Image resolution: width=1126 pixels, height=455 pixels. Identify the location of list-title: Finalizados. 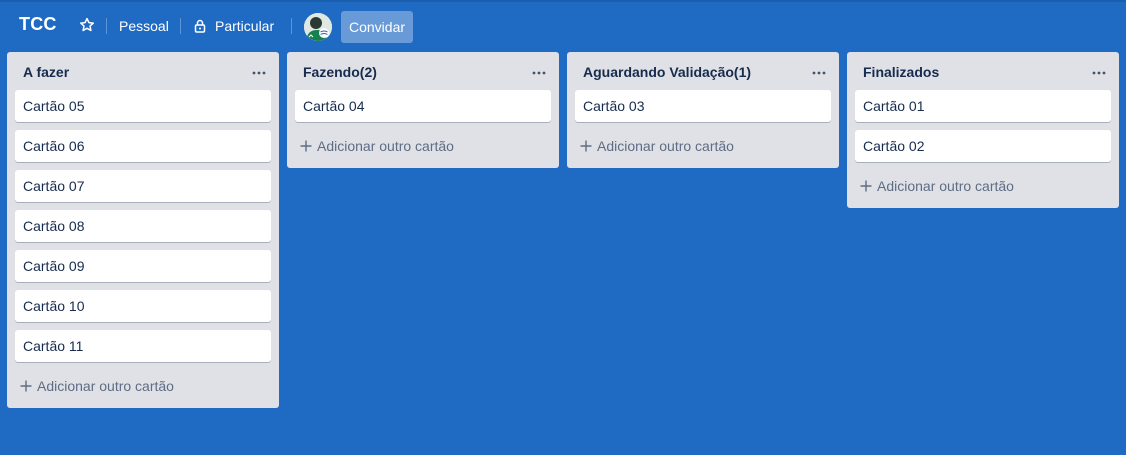
(901, 72).